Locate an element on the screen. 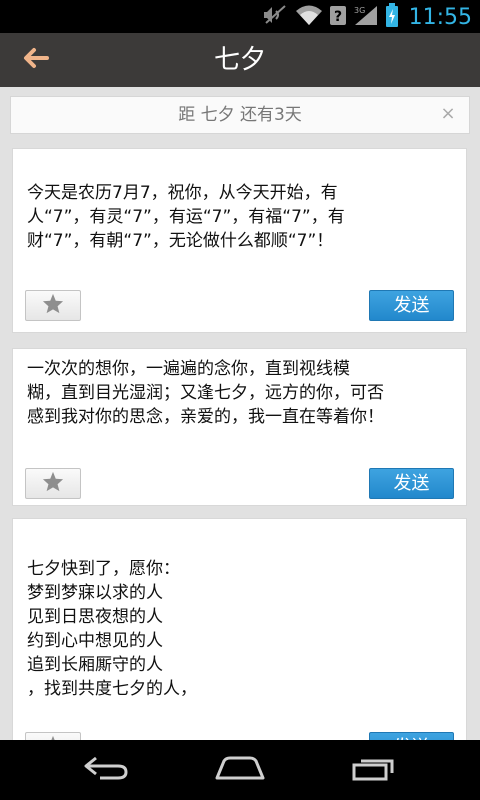 The width and height of the screenshot is (480, 800). nav-back-icon is located at coordinates (106, 770).